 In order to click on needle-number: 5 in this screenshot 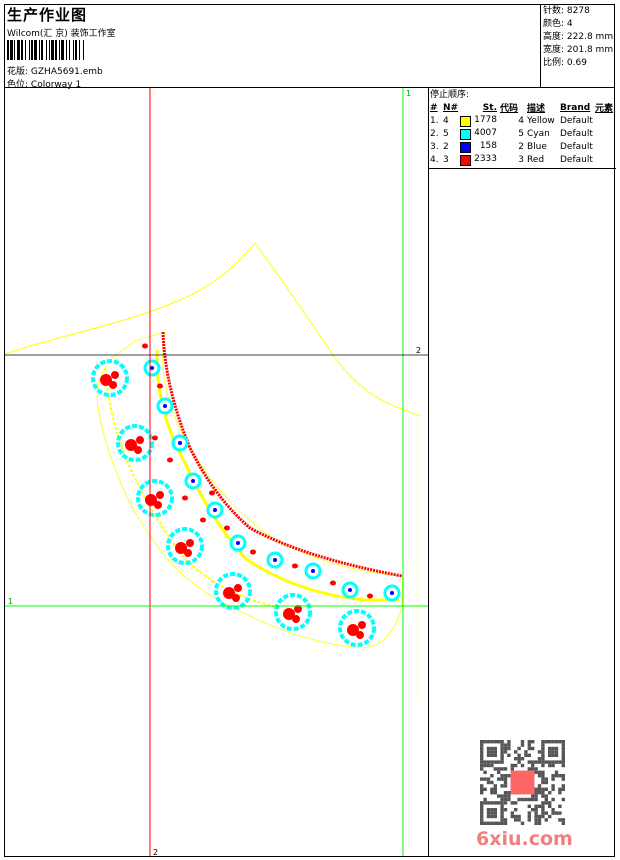, I will do `click(446, 133)`.